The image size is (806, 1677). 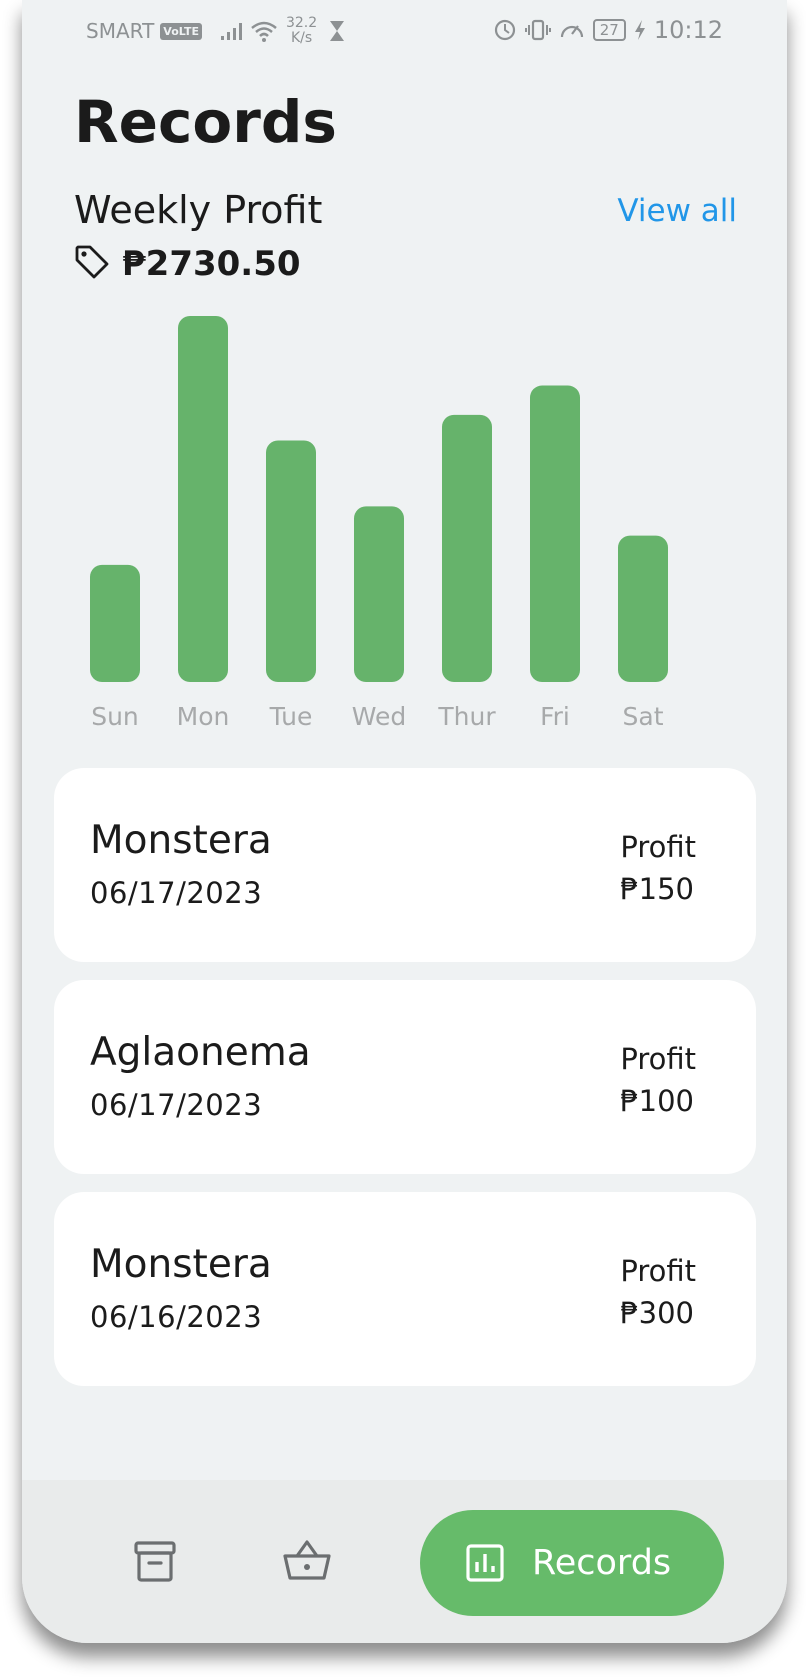 What do you see at coordinates (232, 31) in the screenshot?
I see `signal-icon` at bounding box center [232, 31].